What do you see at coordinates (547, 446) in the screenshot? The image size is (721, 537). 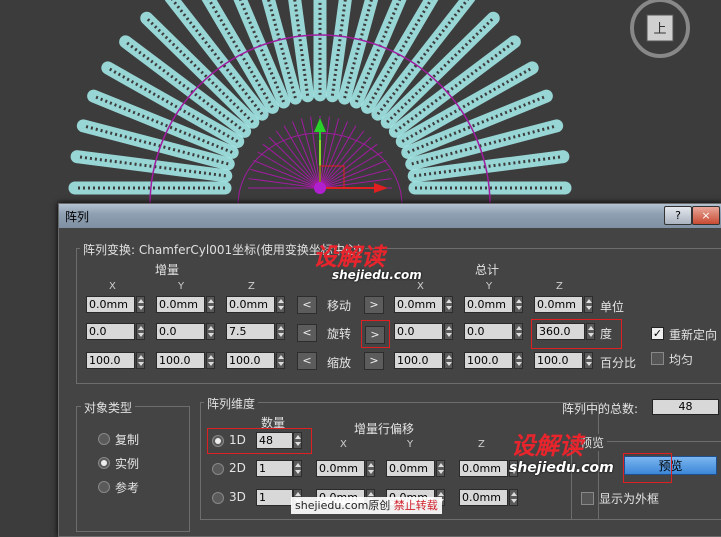 I see `watermark-brand-2: 设解读` at bounding box center [547, 446].